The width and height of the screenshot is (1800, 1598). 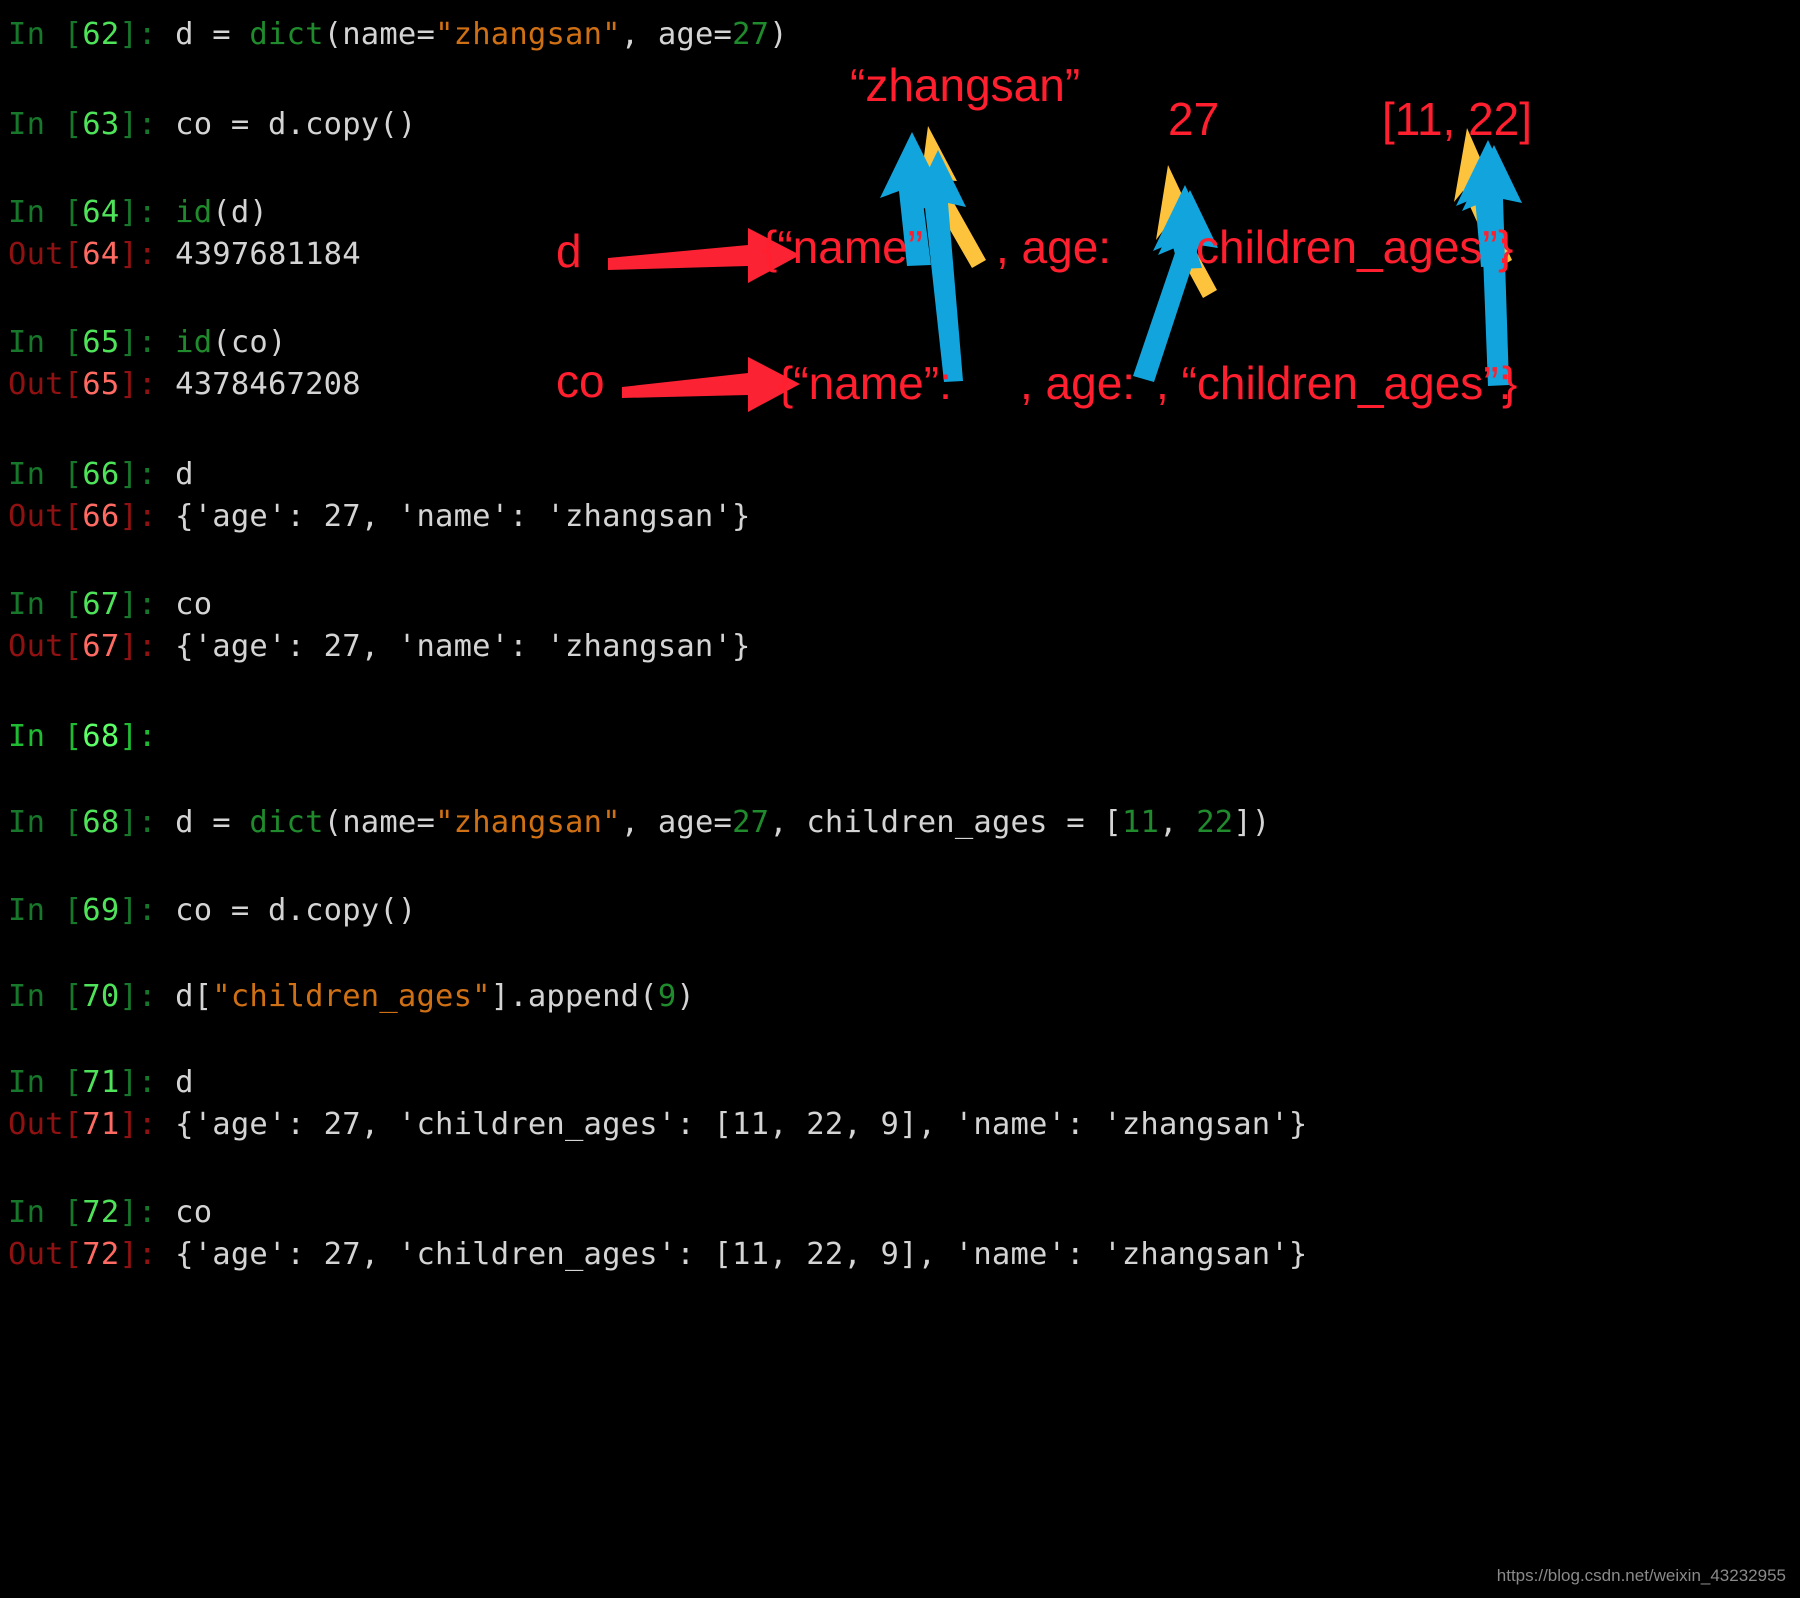 I want to click on number-literal: 27, so click(x=751, y=34).